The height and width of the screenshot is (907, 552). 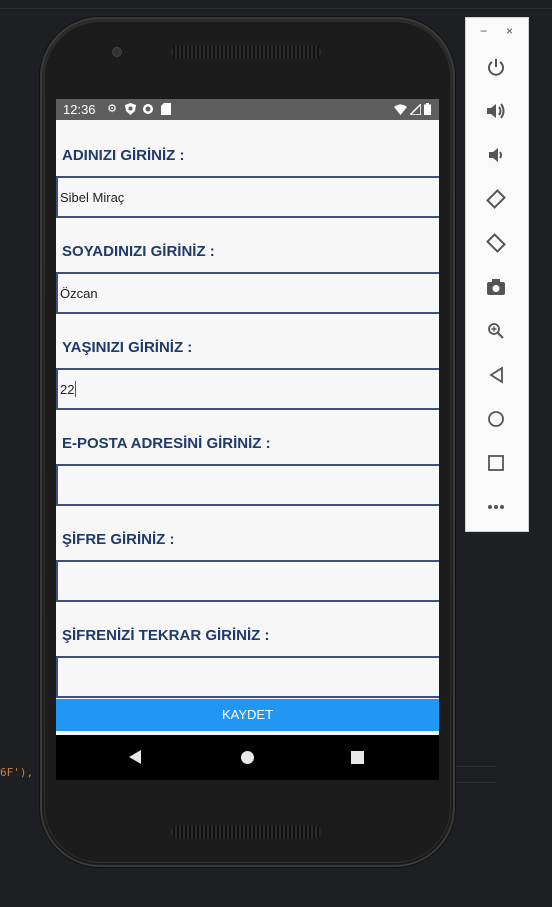 I want to click on home-icon, so click(x=496, y=419).